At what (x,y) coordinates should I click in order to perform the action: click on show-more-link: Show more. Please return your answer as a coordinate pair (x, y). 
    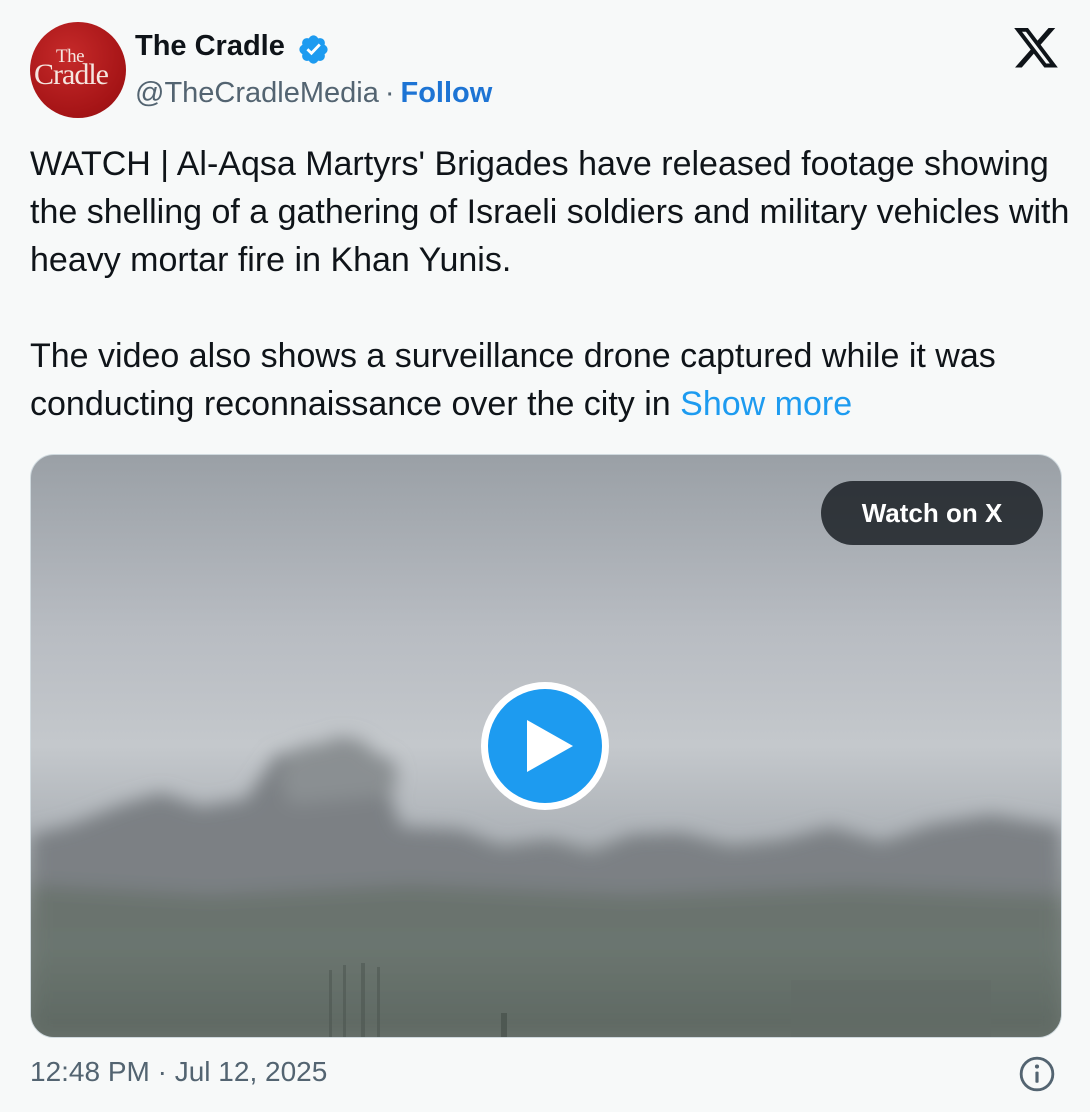
    Looking at the image, I should click on (766, 404).